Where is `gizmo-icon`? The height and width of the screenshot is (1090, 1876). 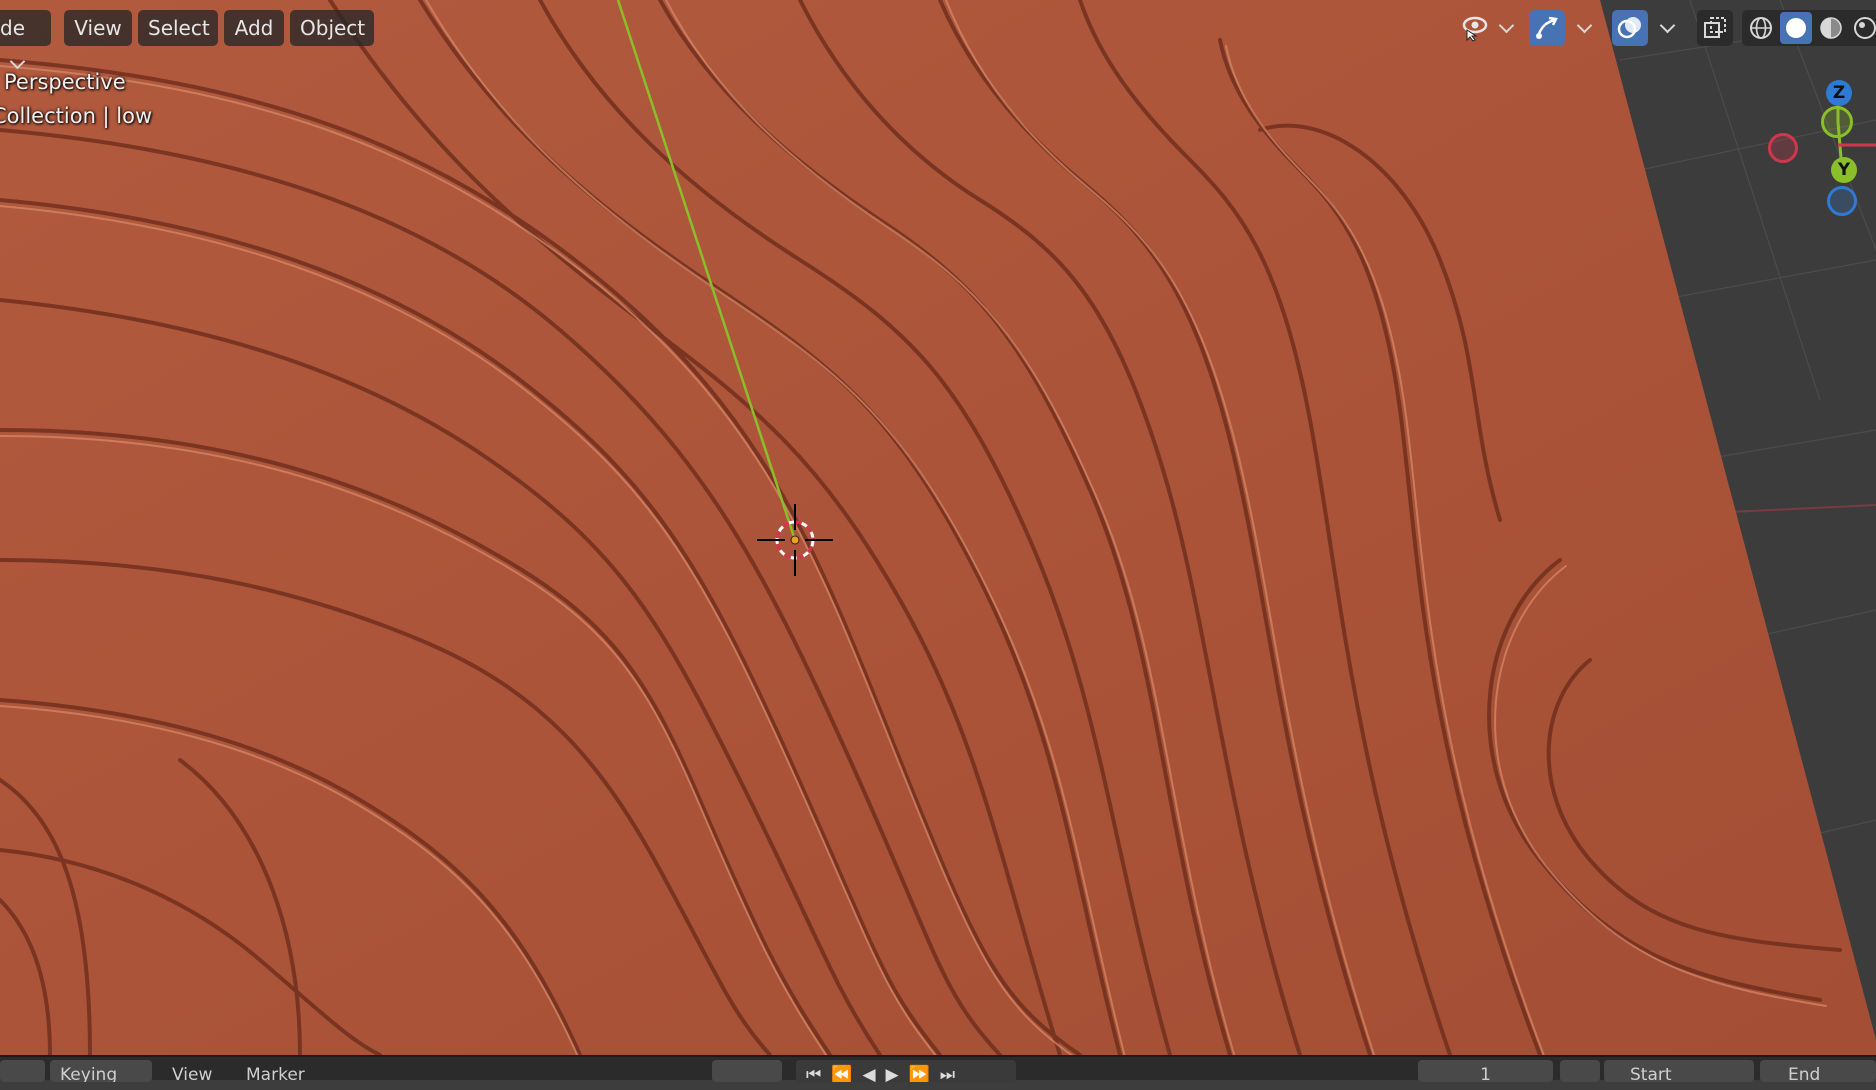
gizmo-icon is located at coordinates (1547, 27).